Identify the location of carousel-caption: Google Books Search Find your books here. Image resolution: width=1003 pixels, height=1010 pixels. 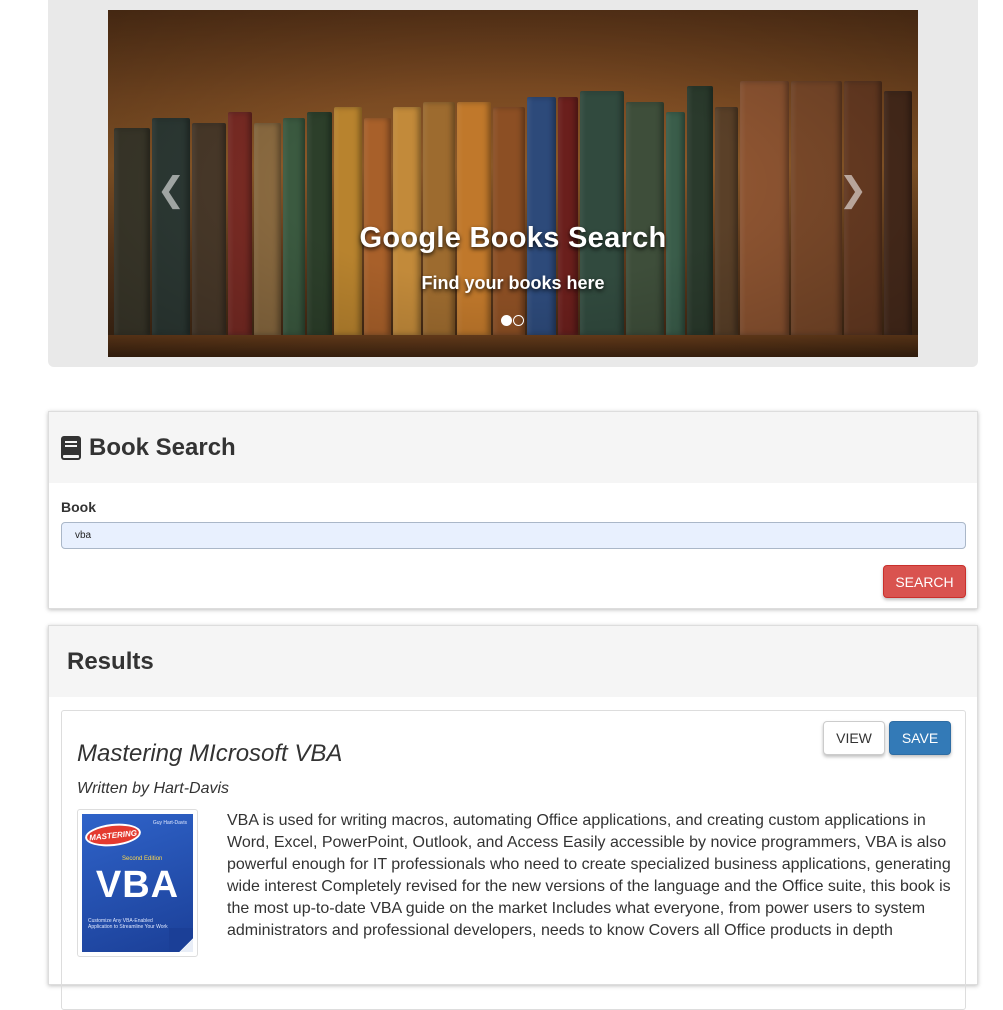
(513, 258).